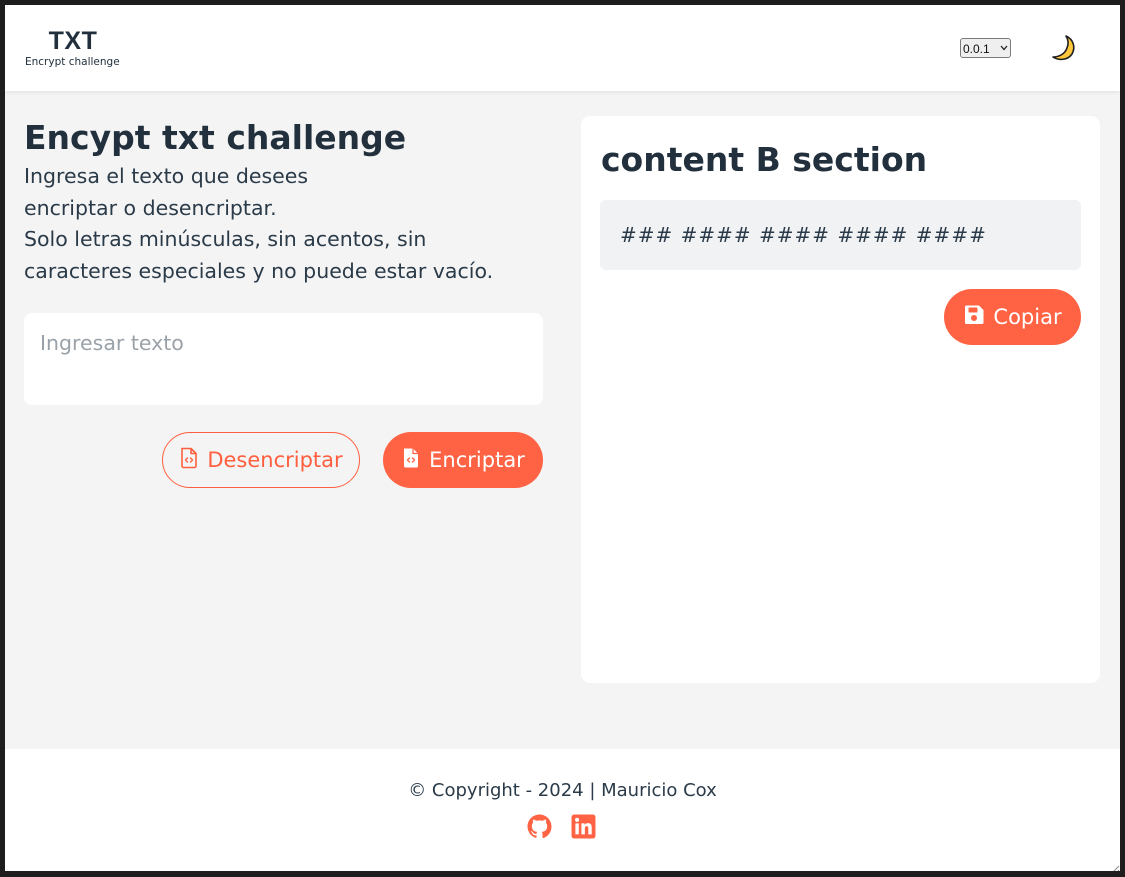  What do you see at coordinates (225, 239) in the screenshot?
I see `instruction-line: Solo letras minúsculas, sin acentos, sin` at bounding box center [225, 239].